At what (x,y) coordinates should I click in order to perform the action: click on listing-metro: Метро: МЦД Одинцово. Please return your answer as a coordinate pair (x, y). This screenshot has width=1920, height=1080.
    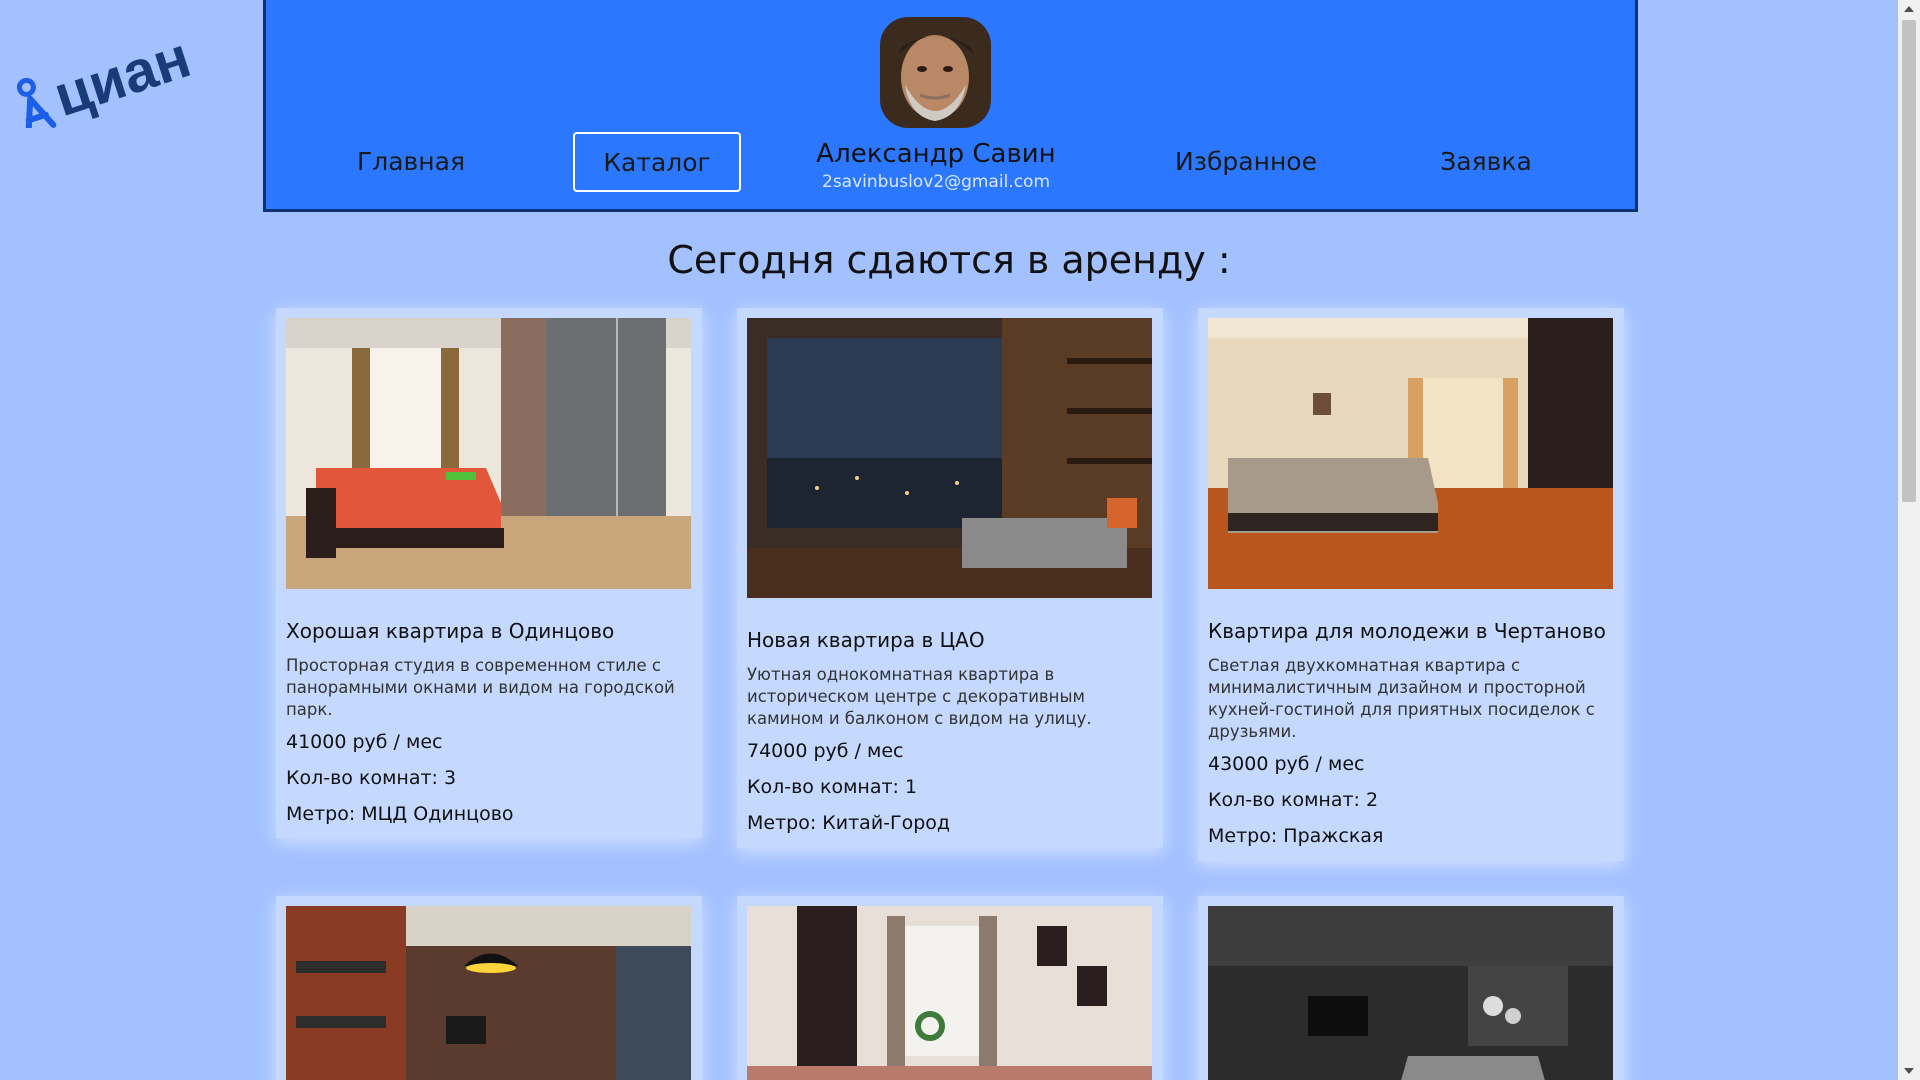
    Looking at the image, I should click on (400, 814).